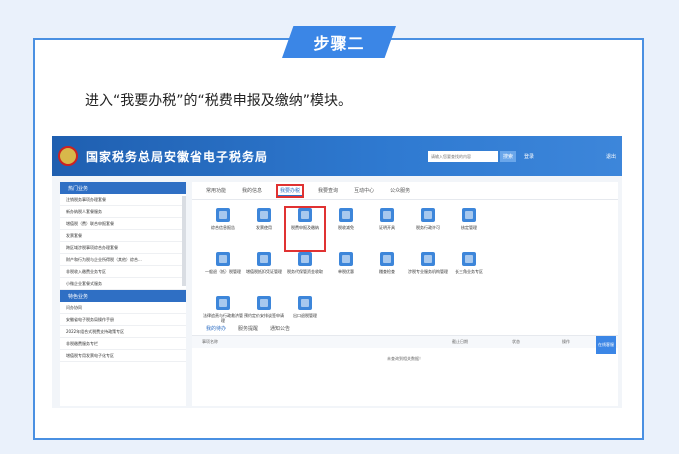 The width and height of the screenshot is (679, 454). What do you see at coordinates (264, 215) in the screenshot?
I see `invoice-icon` at bounding box center [264, 215].